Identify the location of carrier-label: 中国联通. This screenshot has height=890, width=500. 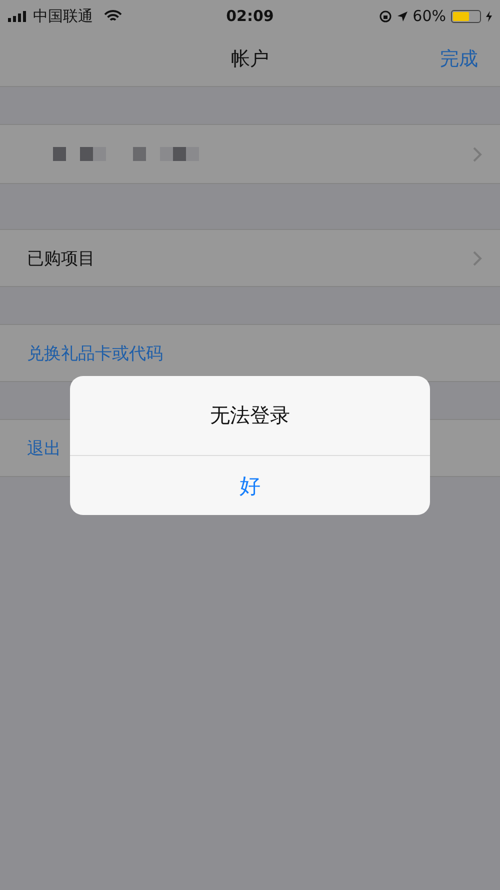
(63, 16).